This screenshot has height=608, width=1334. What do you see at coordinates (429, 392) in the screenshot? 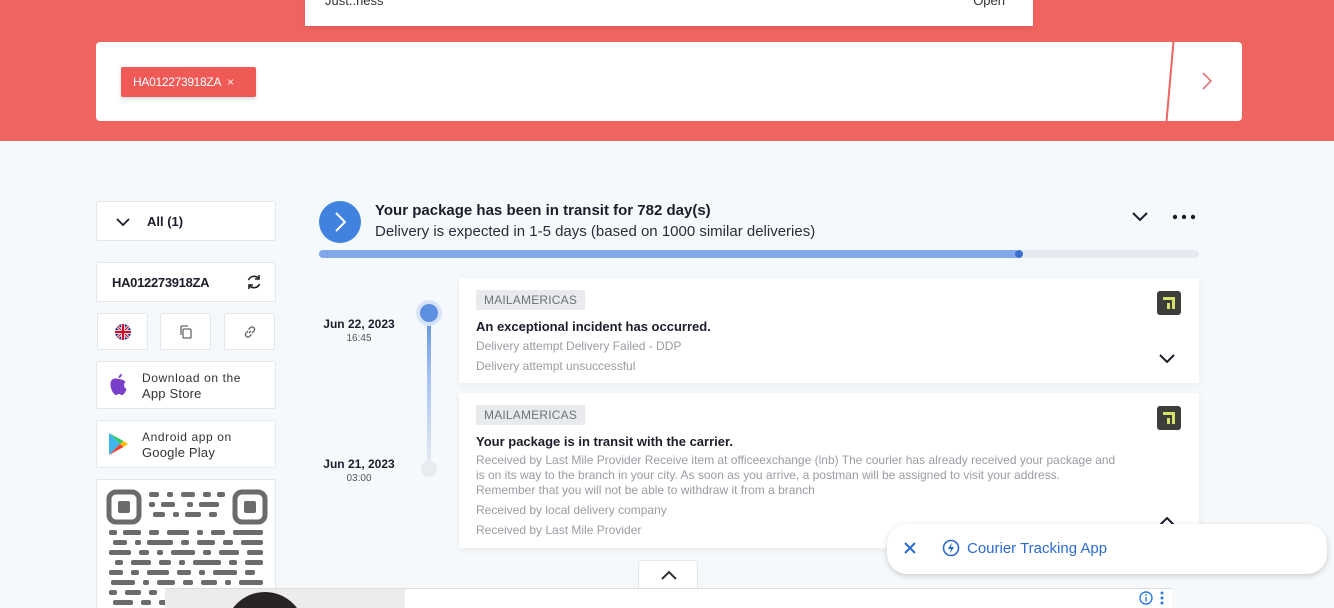
I see `timeline-line` at bounding box center [429, 392].